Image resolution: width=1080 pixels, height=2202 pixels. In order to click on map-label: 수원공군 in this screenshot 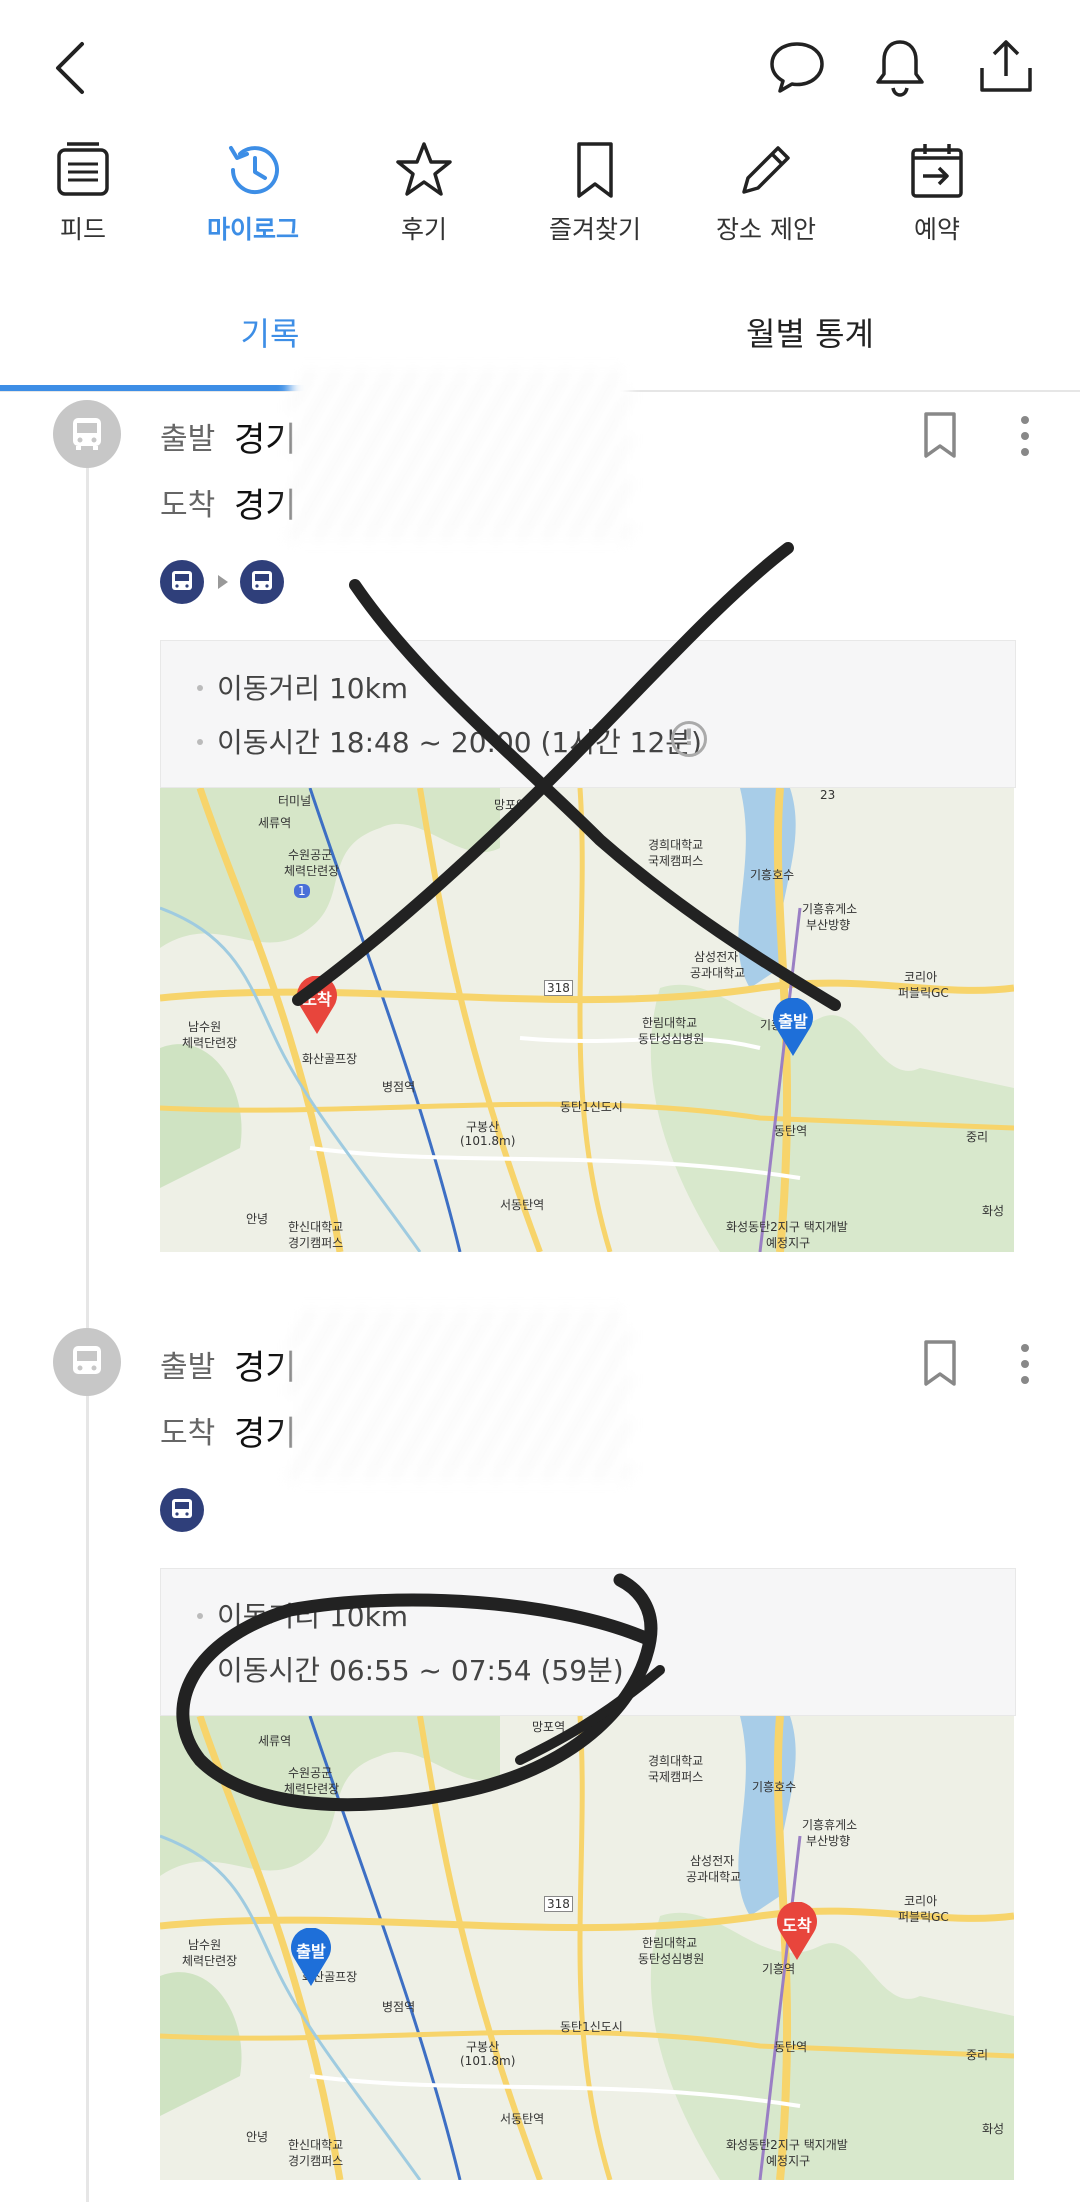, I will do `click(310, 855)`.